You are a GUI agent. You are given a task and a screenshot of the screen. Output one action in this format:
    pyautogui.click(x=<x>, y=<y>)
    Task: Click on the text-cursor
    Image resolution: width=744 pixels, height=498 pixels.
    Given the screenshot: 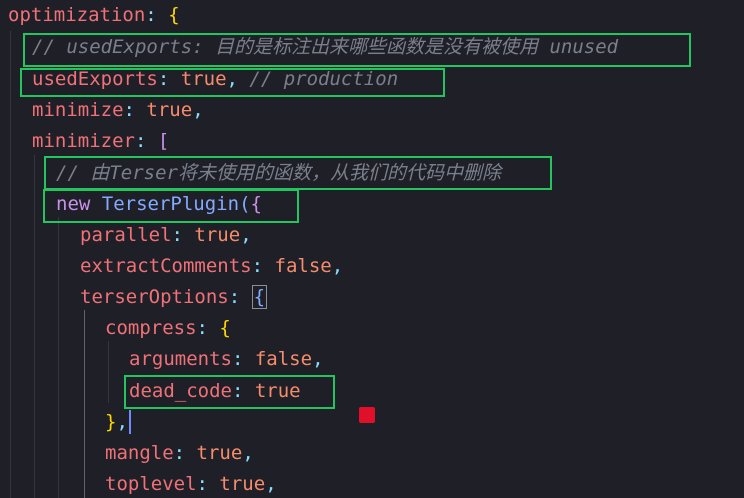 What is the action you would take?
    pyautogui.click(x=130, y=422)
    